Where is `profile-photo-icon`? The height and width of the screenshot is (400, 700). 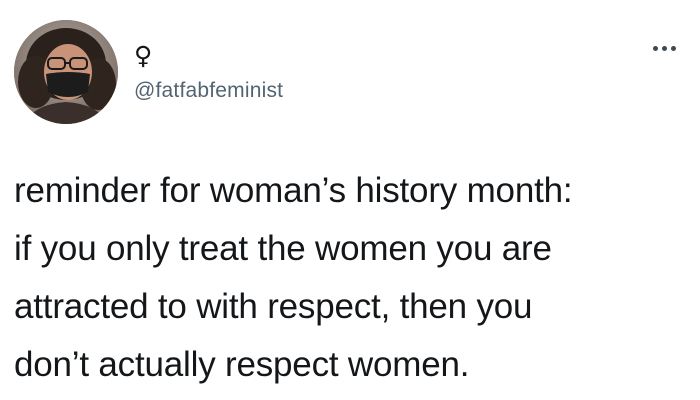
profile-photo-icon is located at coordinates (66, 72).